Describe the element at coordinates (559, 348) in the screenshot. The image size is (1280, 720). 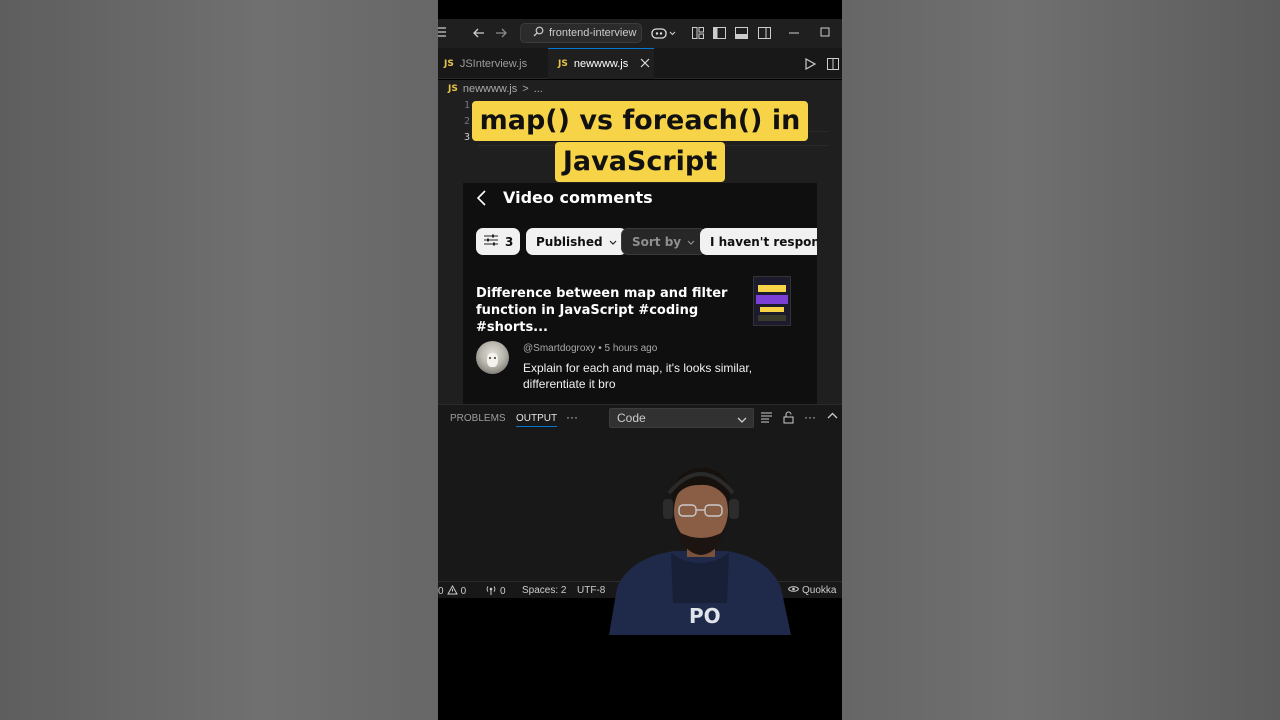
I see `comment-author: @Smartdogroxy` at that location.